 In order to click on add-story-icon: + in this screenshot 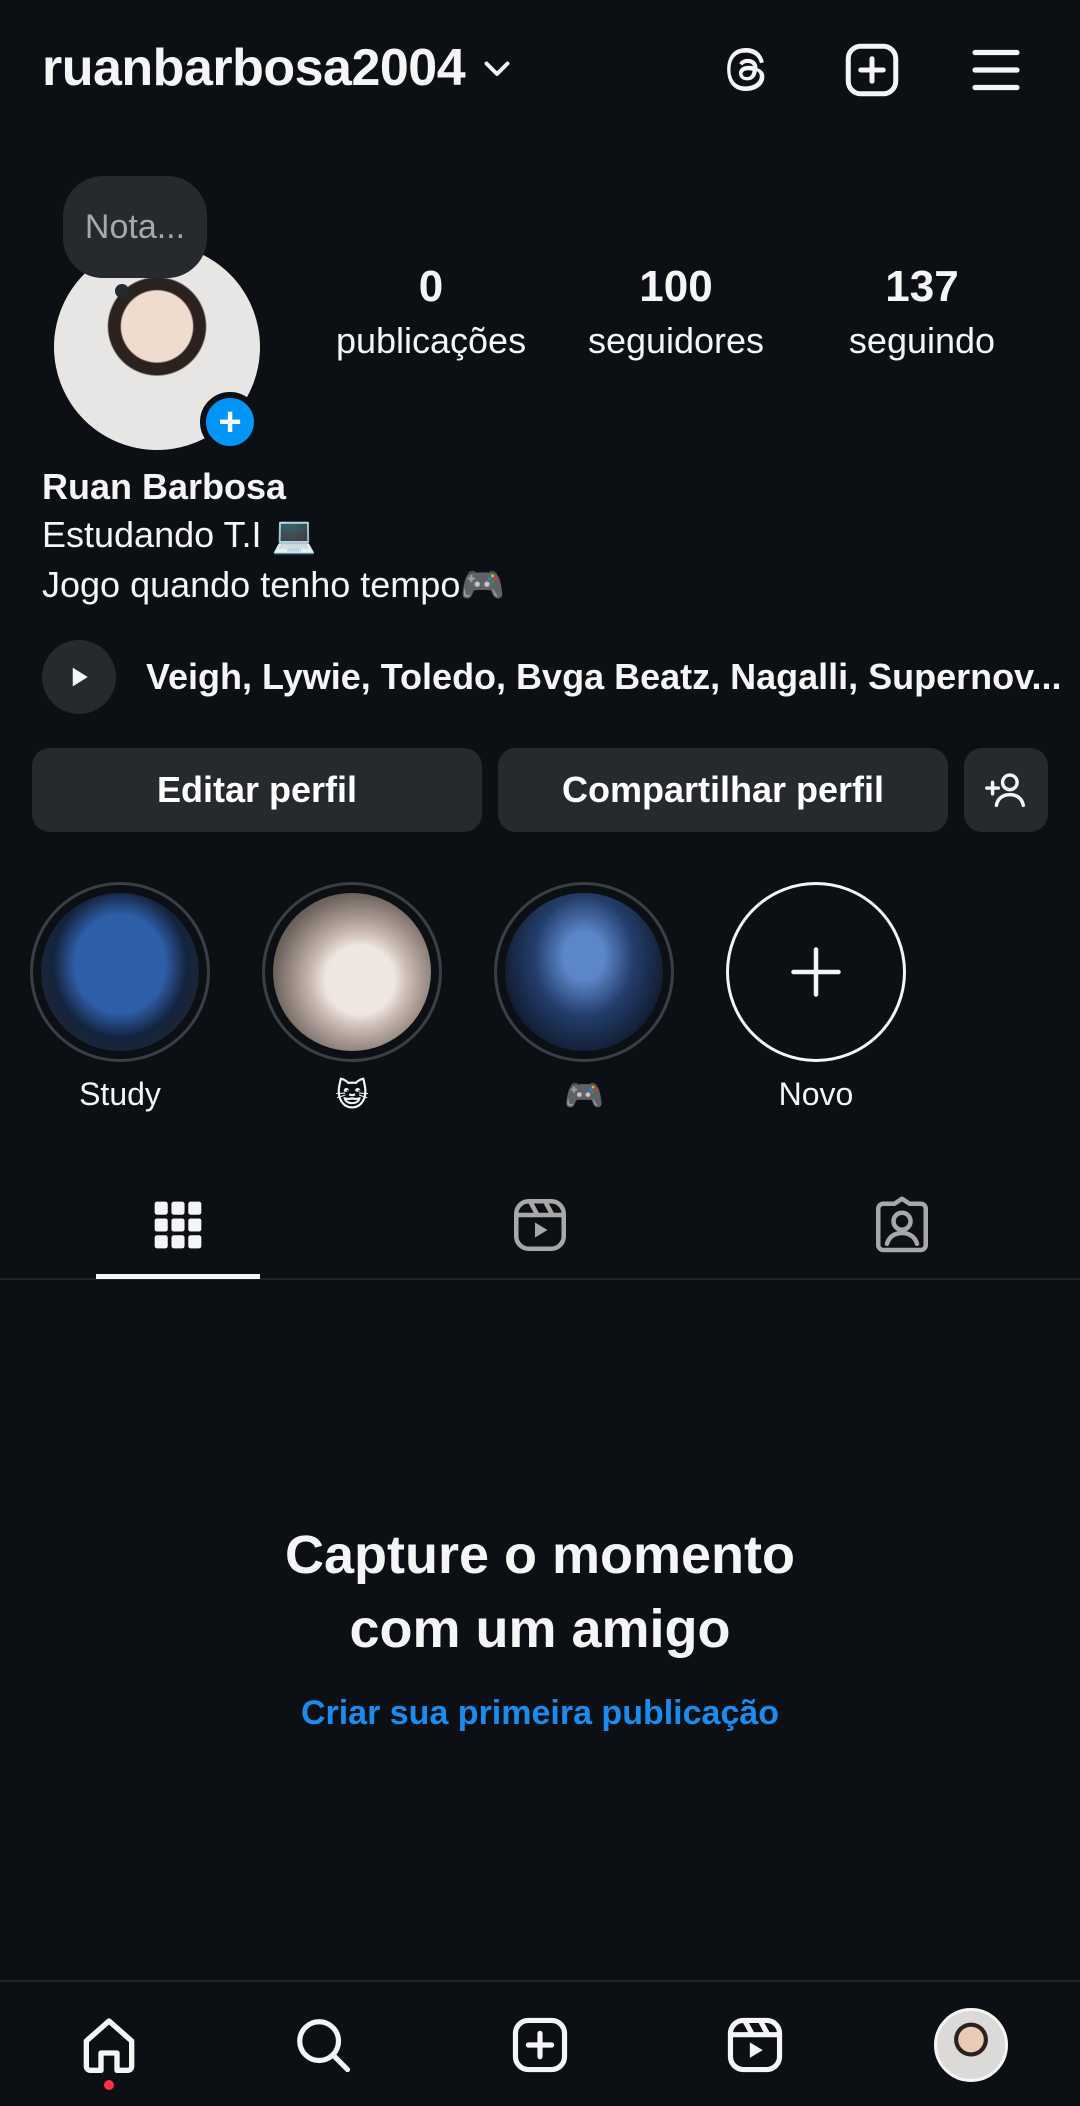, I will do `click(230, 422)`.